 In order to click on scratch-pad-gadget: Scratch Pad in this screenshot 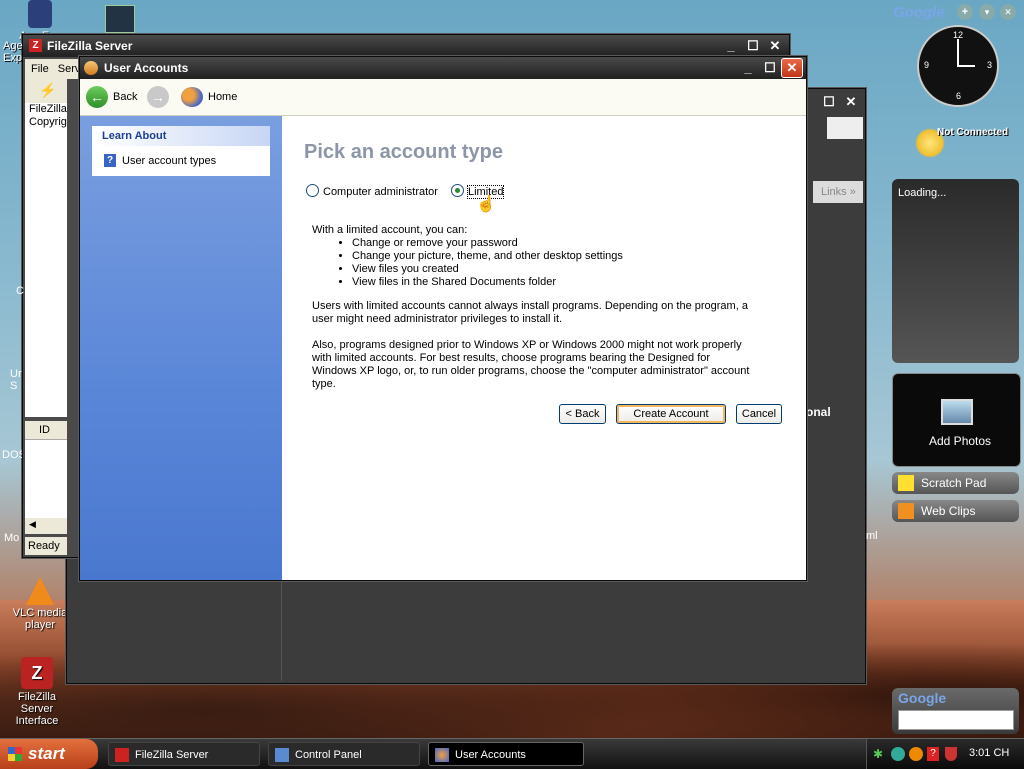, I will do `click(955, 483)`.